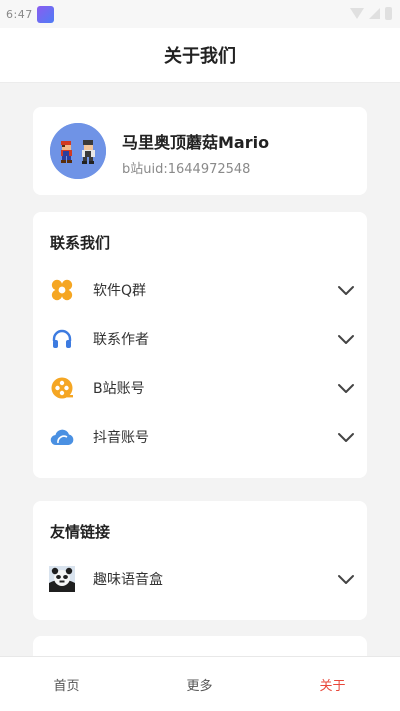 The width and height of the screenshot is (400, 711). I want to click on film-reel-icon, so click(62, 388).